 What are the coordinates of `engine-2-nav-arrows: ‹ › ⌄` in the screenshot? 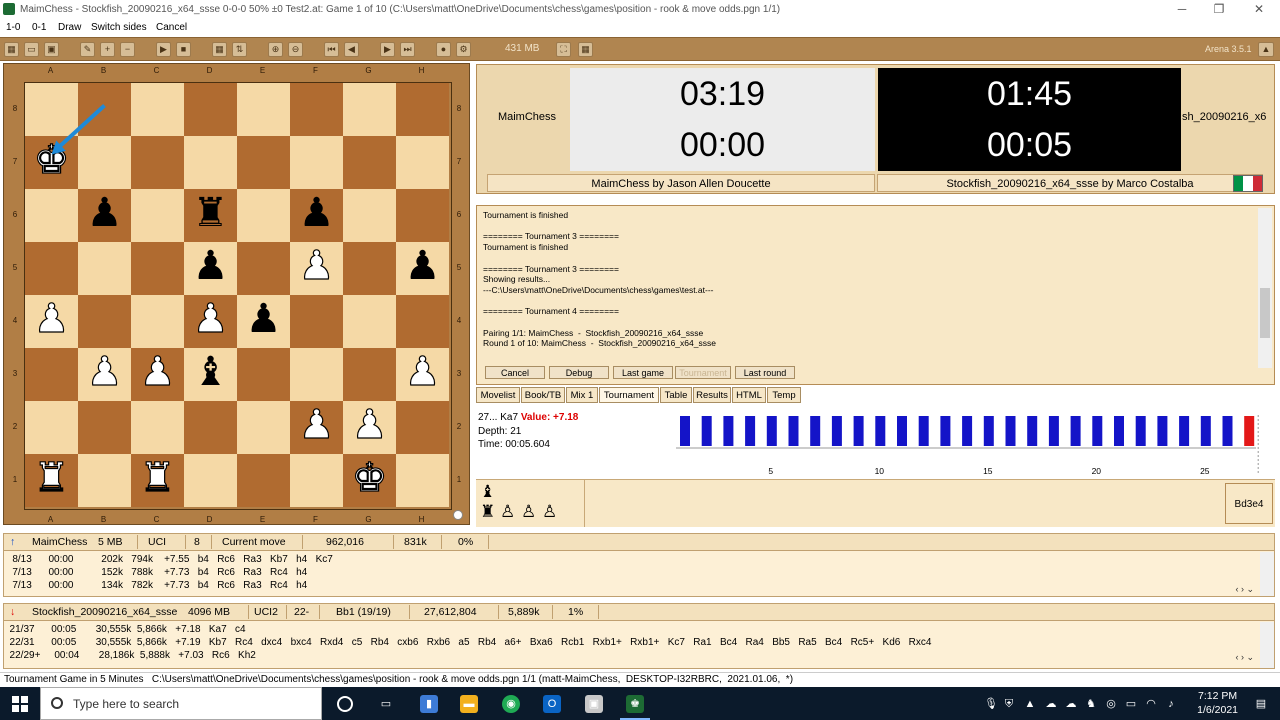 It's located at (1244, 657).